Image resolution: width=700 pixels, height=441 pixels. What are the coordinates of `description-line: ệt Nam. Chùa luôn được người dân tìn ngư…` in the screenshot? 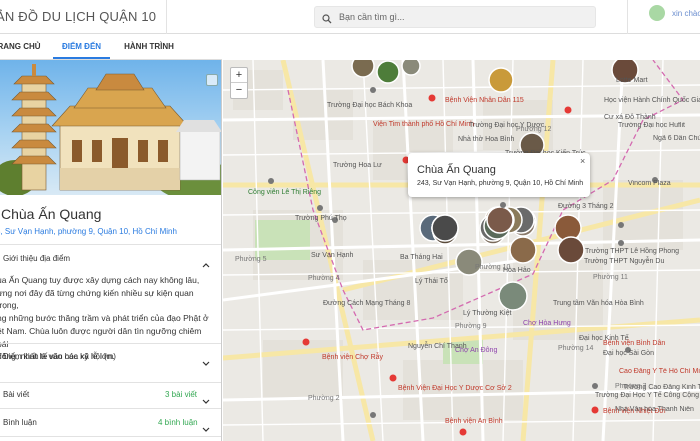 It's located at (101, 337).